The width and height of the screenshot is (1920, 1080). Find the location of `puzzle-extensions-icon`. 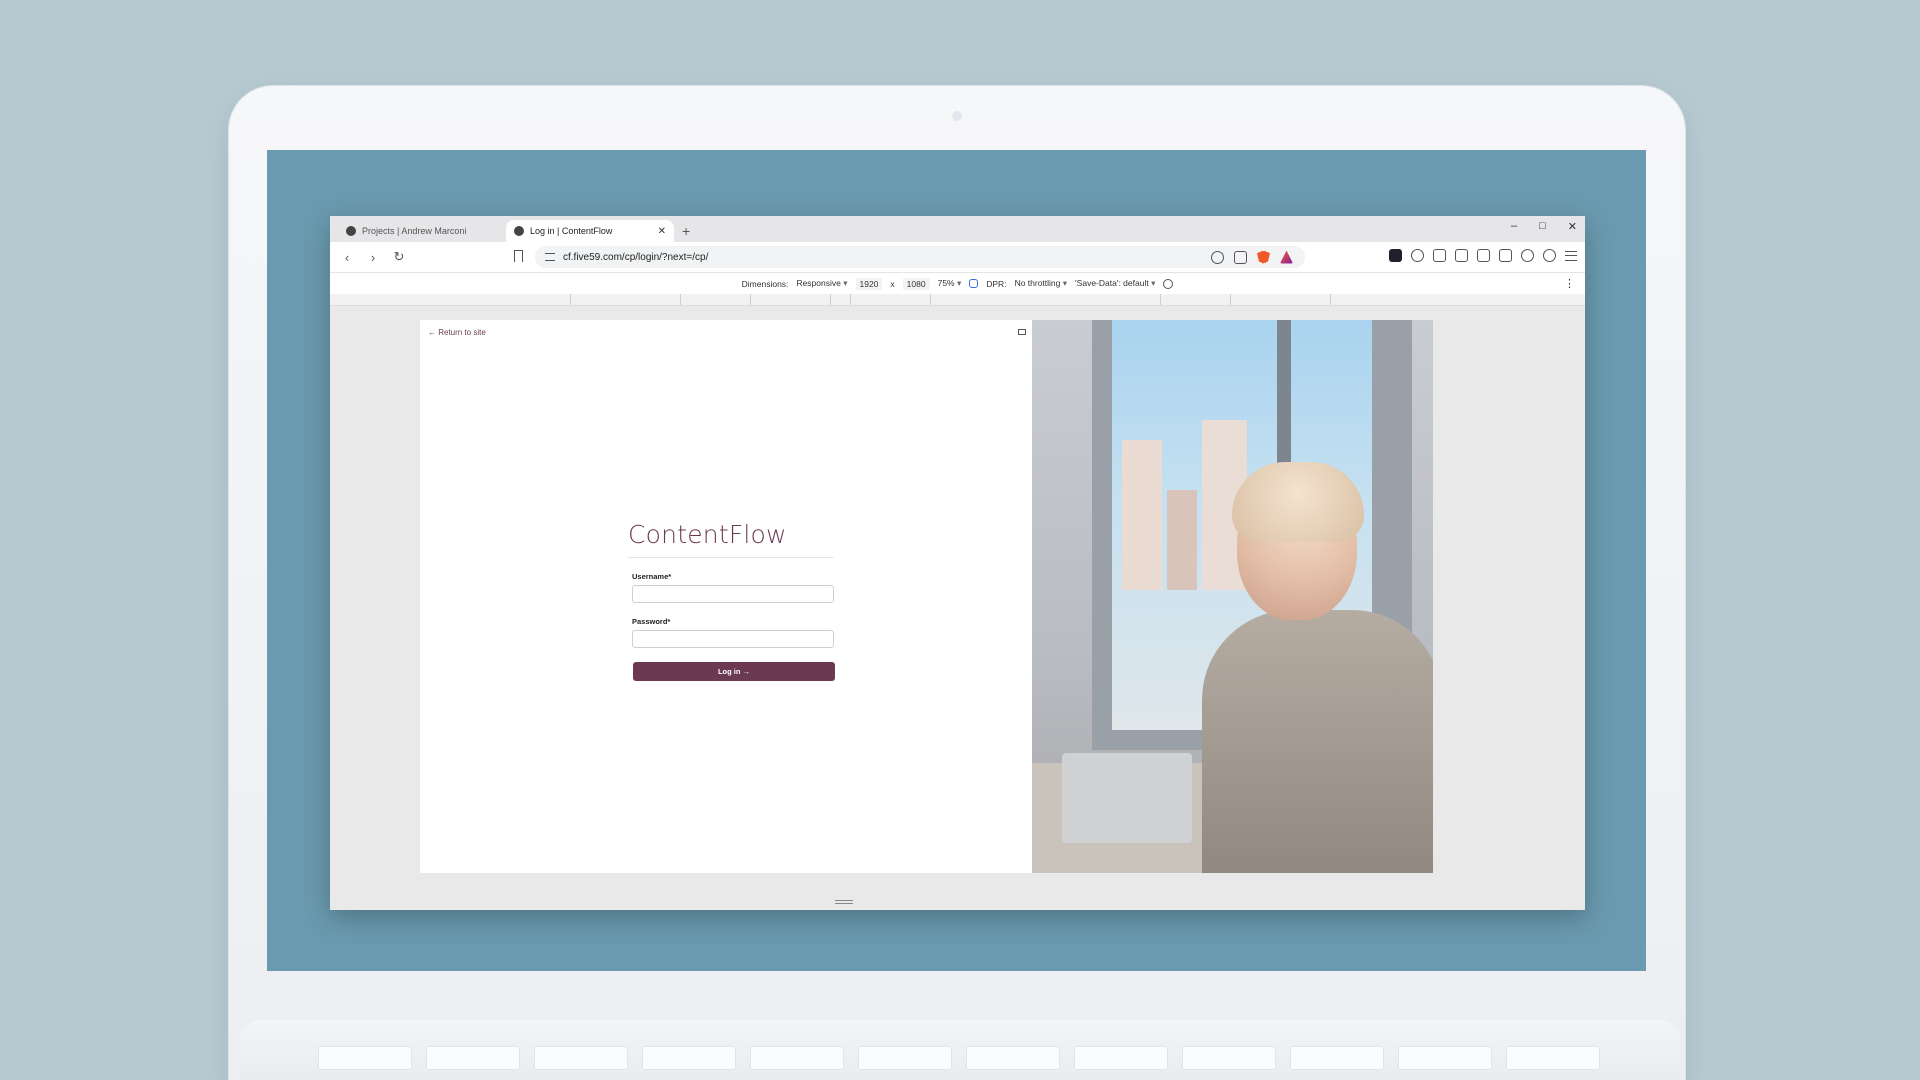

puzzle-extensions-icon is located at coordinates (1417, 255).